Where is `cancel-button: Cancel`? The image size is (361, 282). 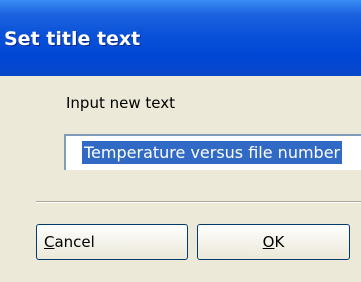
cancel-button: Cancel is located at coordinates (112, 242).